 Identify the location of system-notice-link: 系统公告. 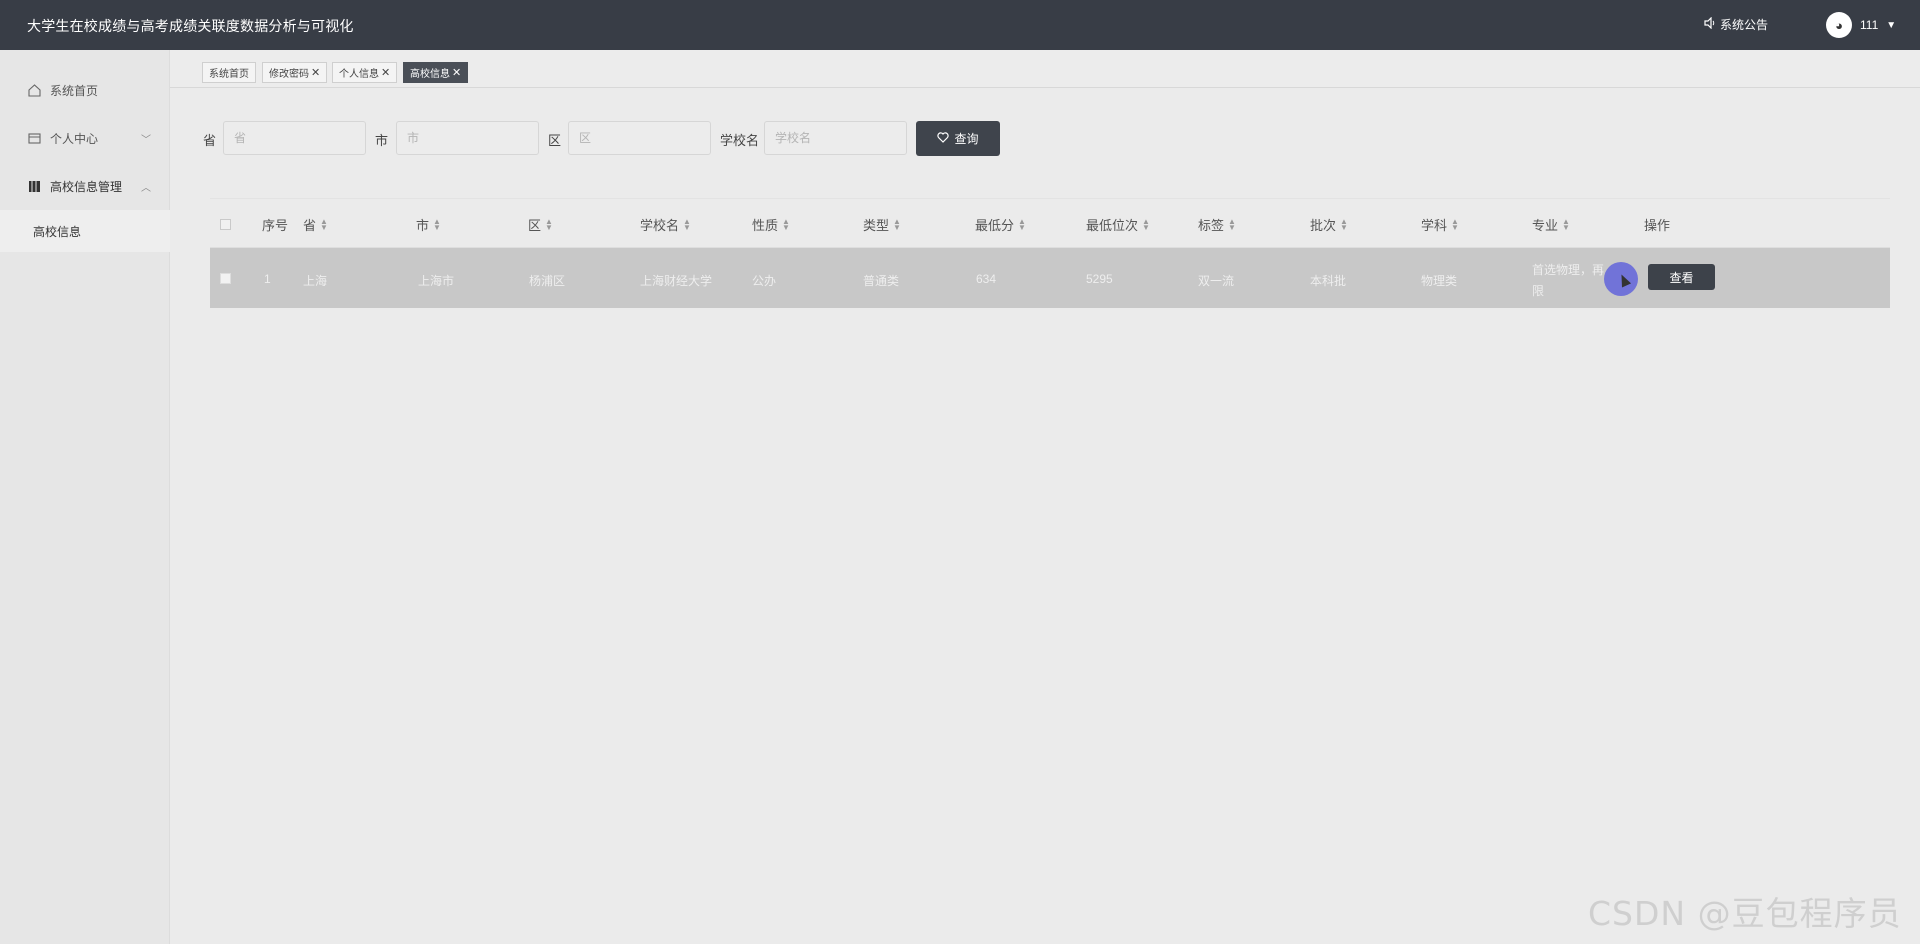
(1736, 24).